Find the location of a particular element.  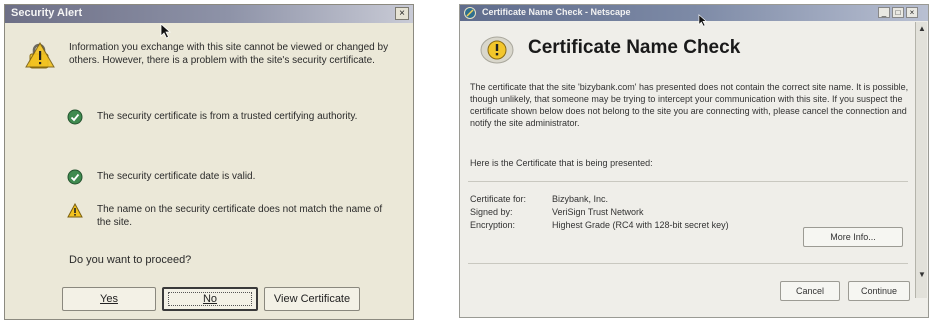

certificate-for-value: Bizybank, Inc. is located at coordinates (580, 199).